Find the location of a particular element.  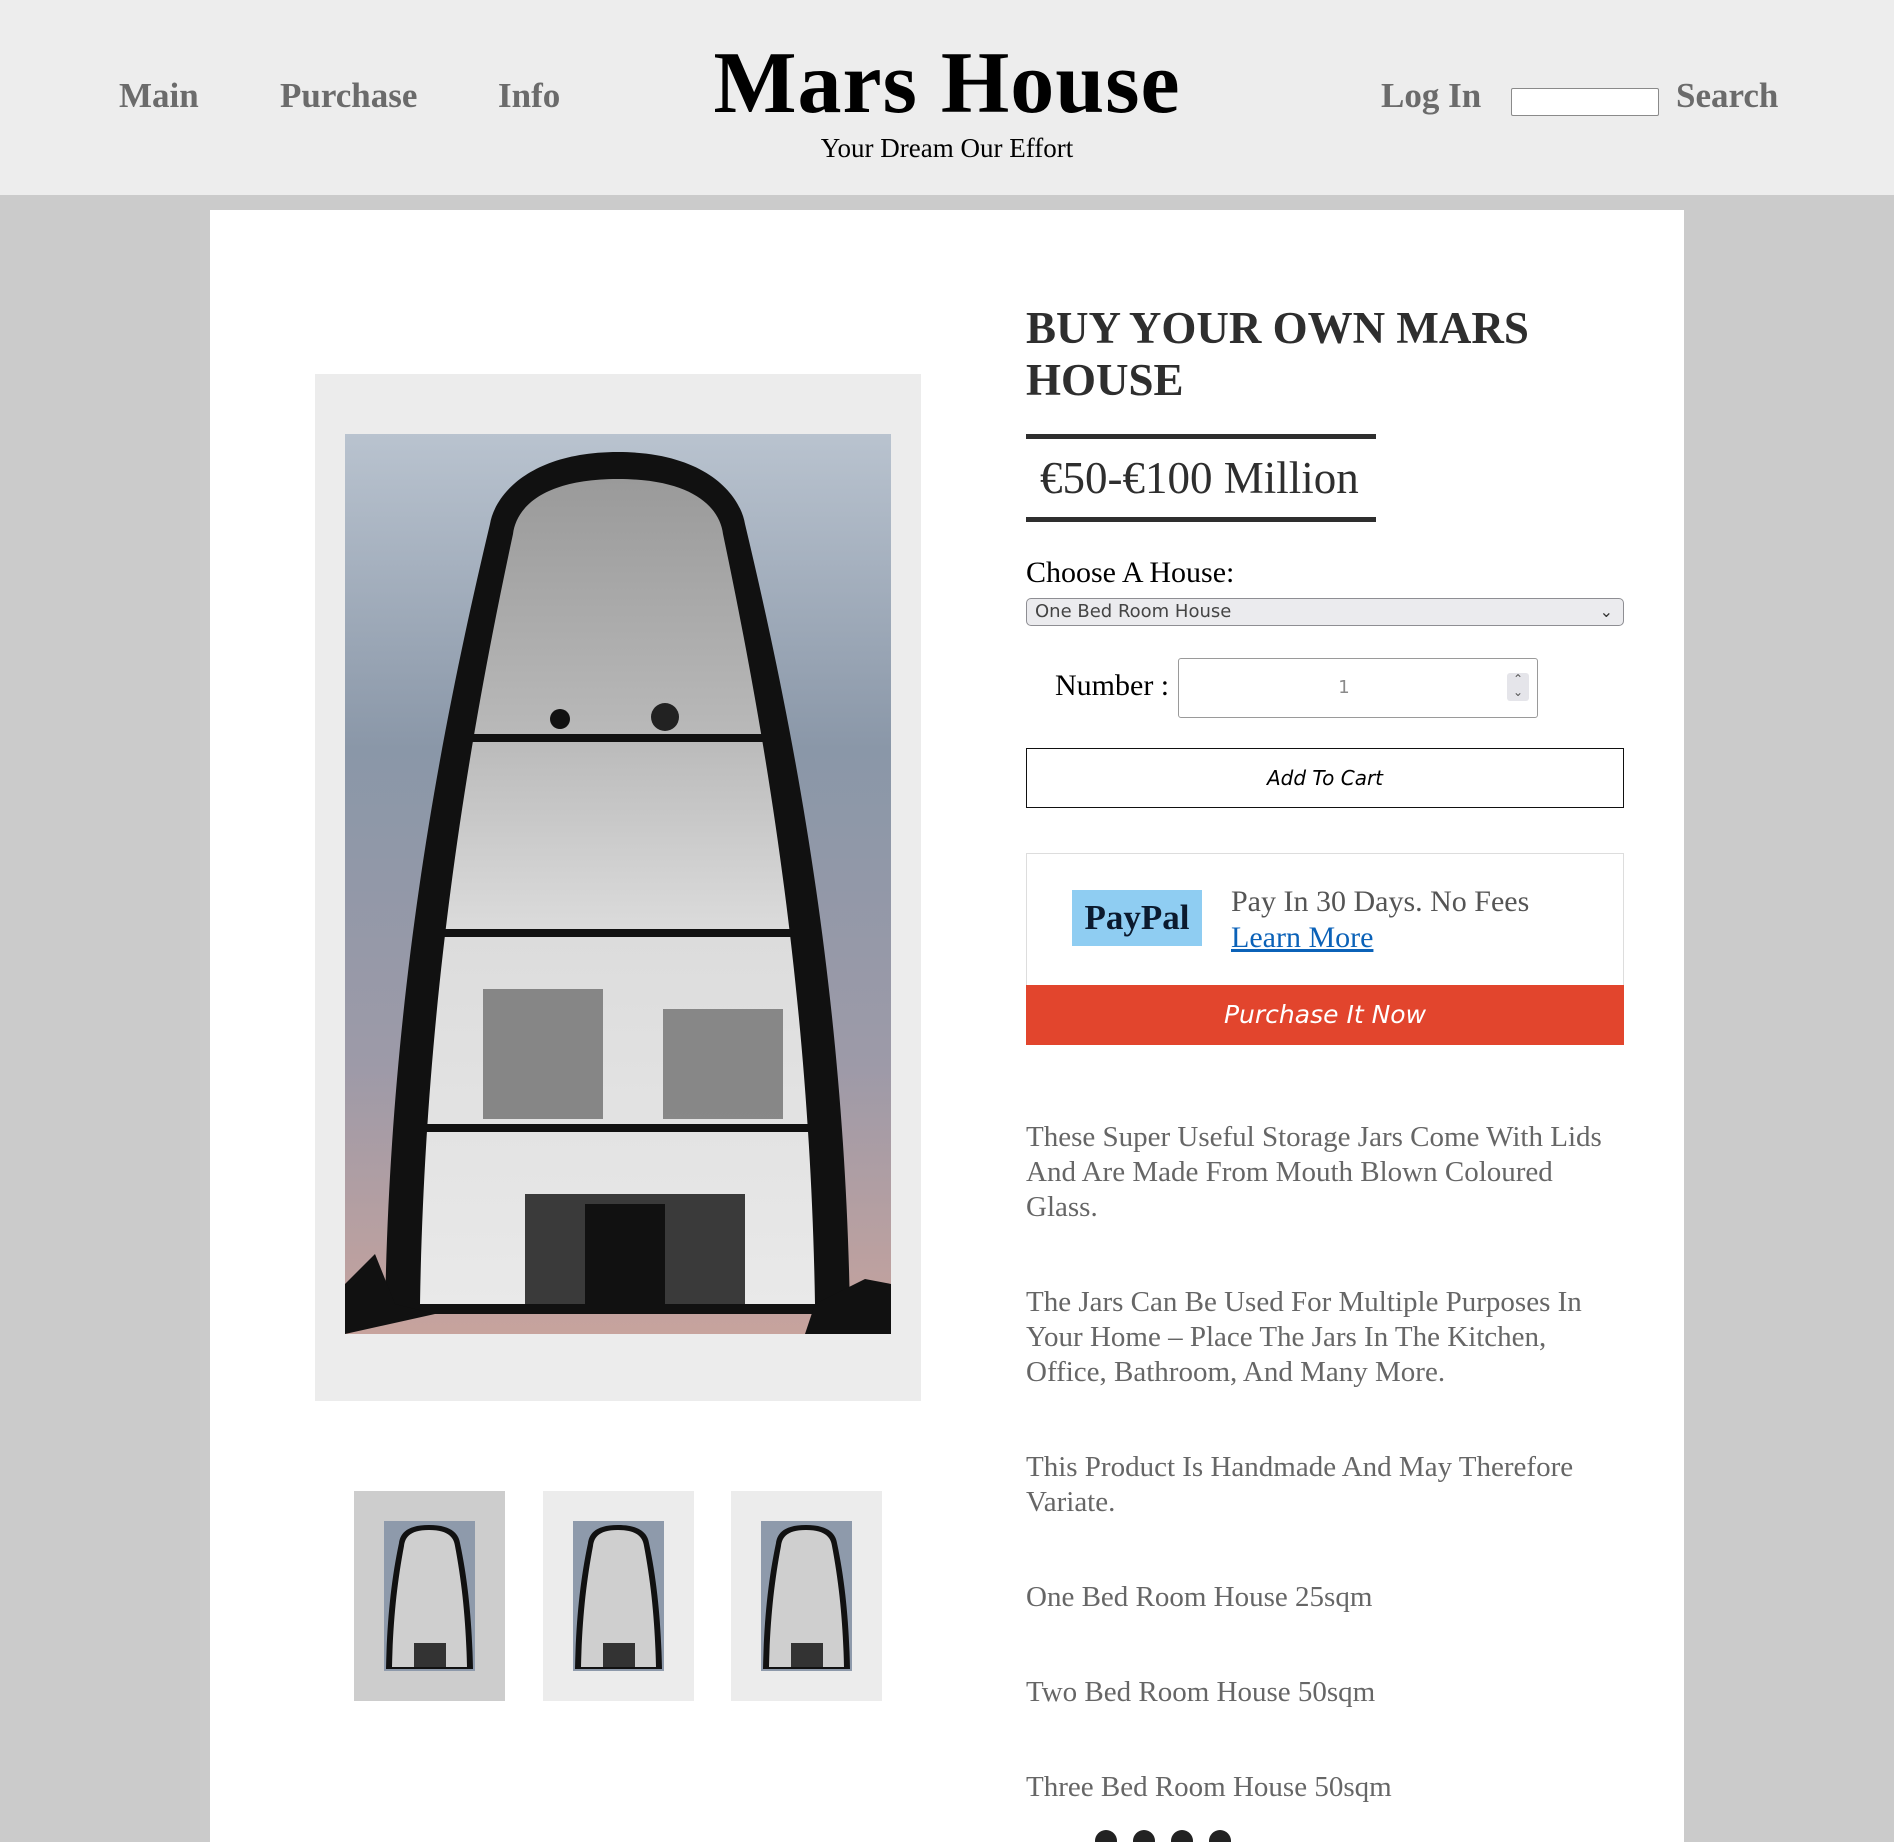

house-select-value: One Bed Room House is located at coordinates (1133, 611).